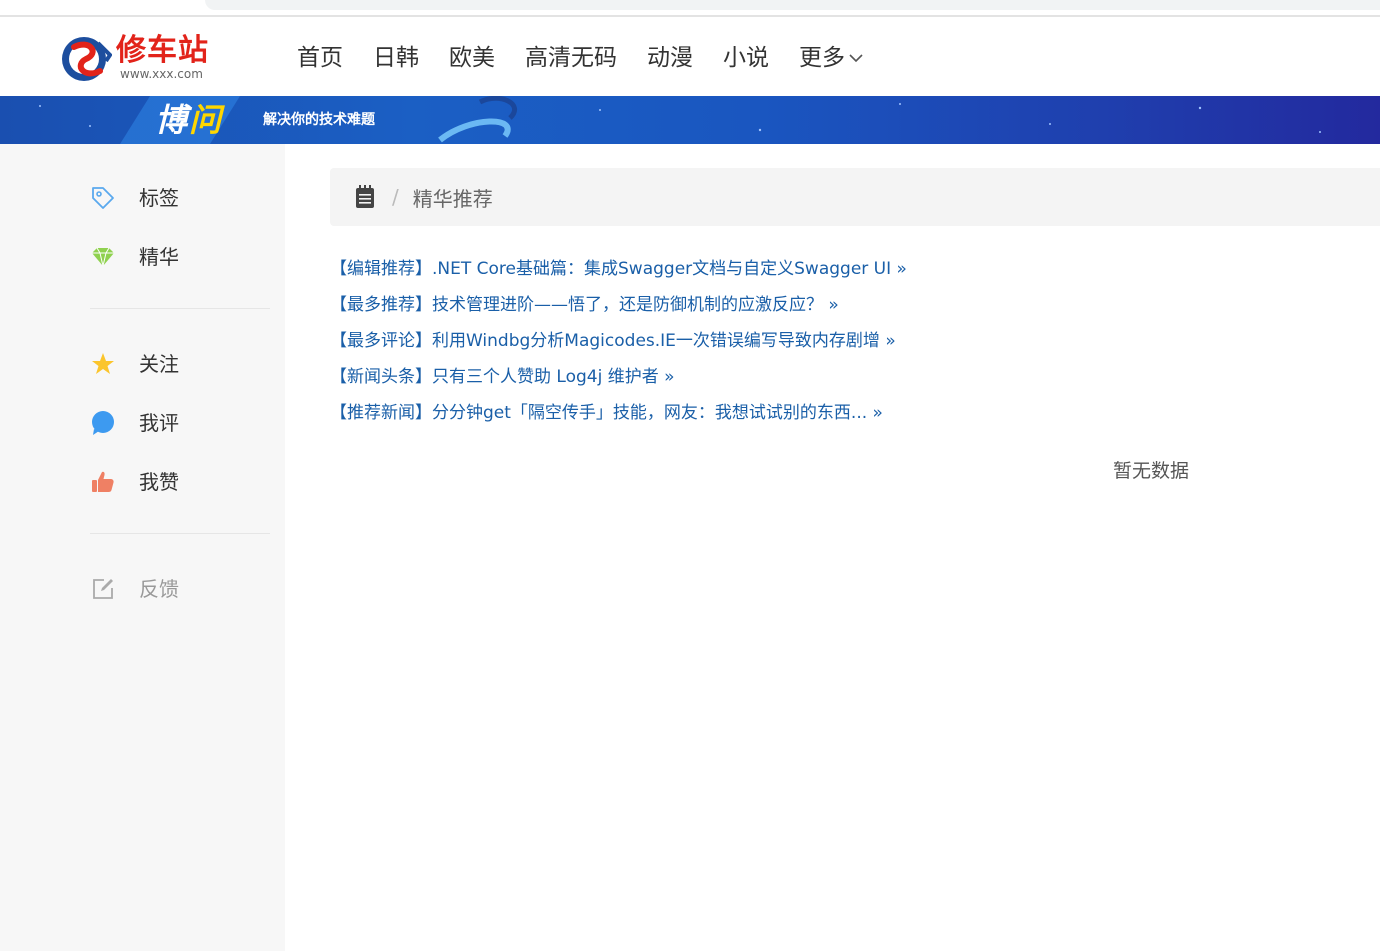 The width and height of the screenshot is (1380, 951). I want to click on site-logo: 修车站 www.xxx.com, so click(140, 59).